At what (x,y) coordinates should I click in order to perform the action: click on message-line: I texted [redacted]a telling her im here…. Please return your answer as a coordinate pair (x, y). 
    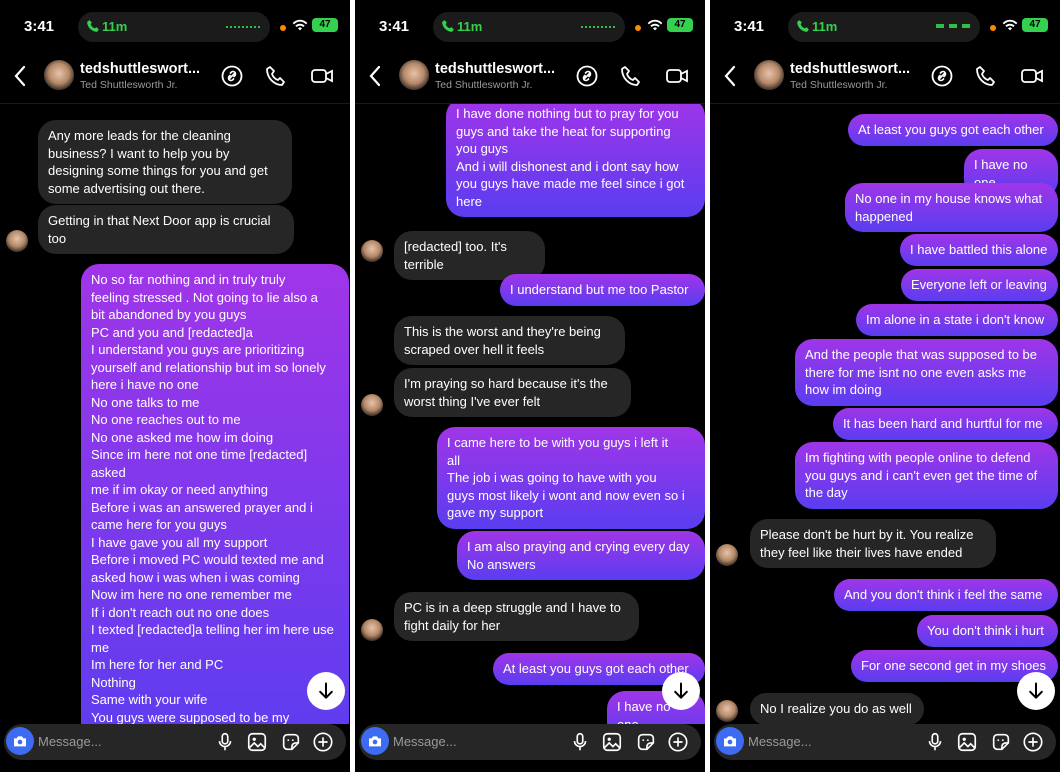
    Looking at the image, I should click on (212, 638).